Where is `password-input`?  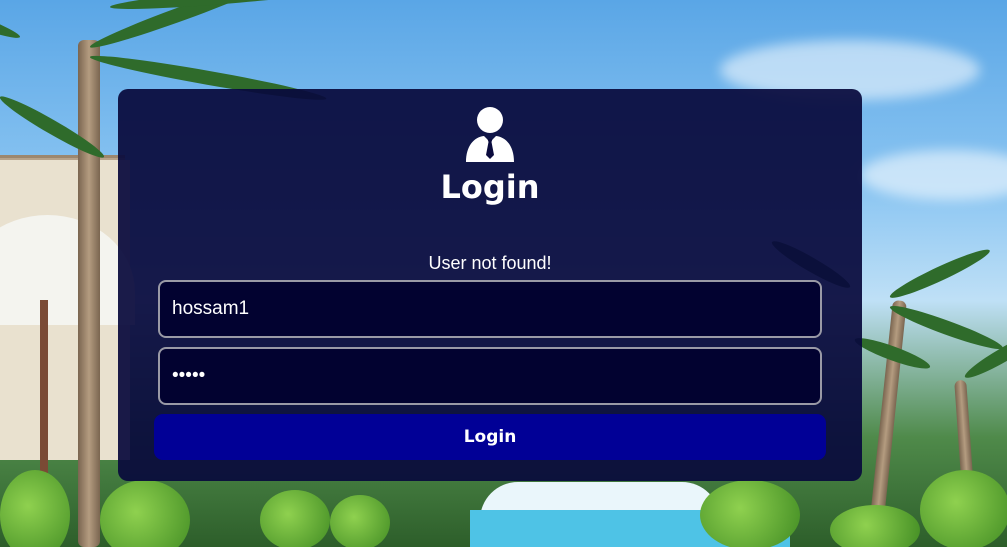
password-input is located at coordinates (490, 376).